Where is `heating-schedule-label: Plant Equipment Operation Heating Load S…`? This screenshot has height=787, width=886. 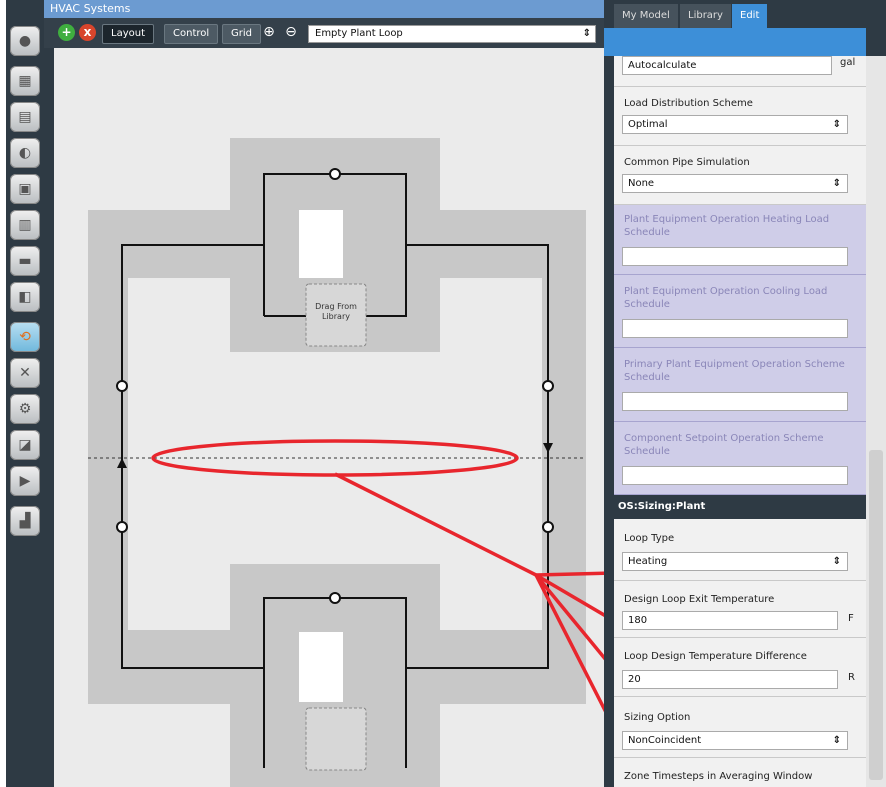 heating-schedule-label: Plant Equipment Operation Heating Load S… is located at coordinates (727, 226).